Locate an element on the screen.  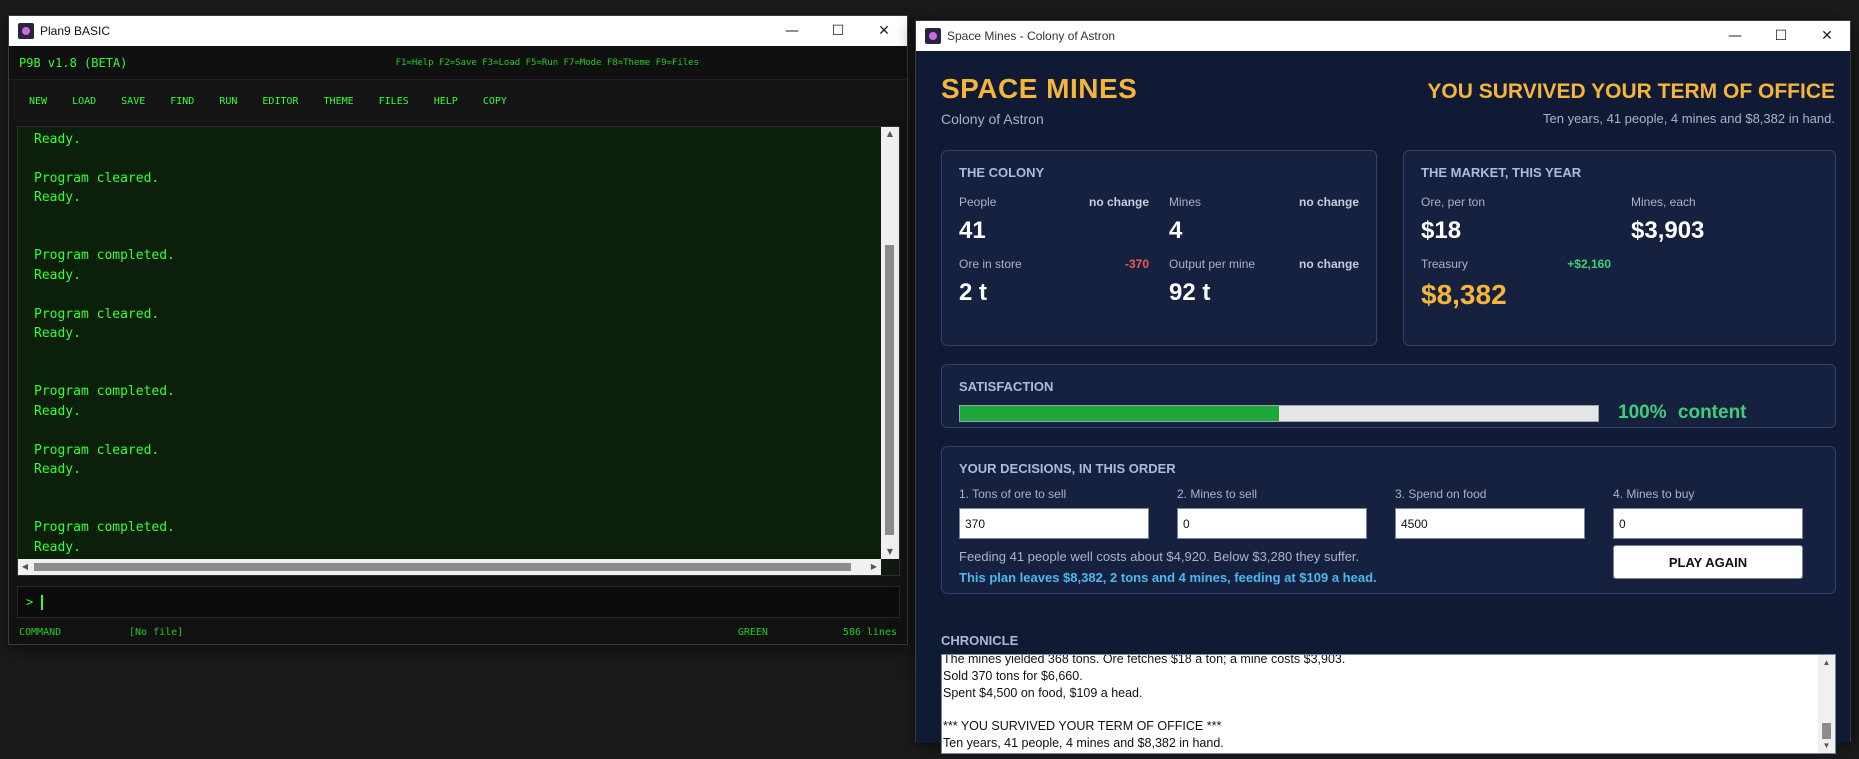
stat-change: +$2,160 is located at coordinates (1589, 264).